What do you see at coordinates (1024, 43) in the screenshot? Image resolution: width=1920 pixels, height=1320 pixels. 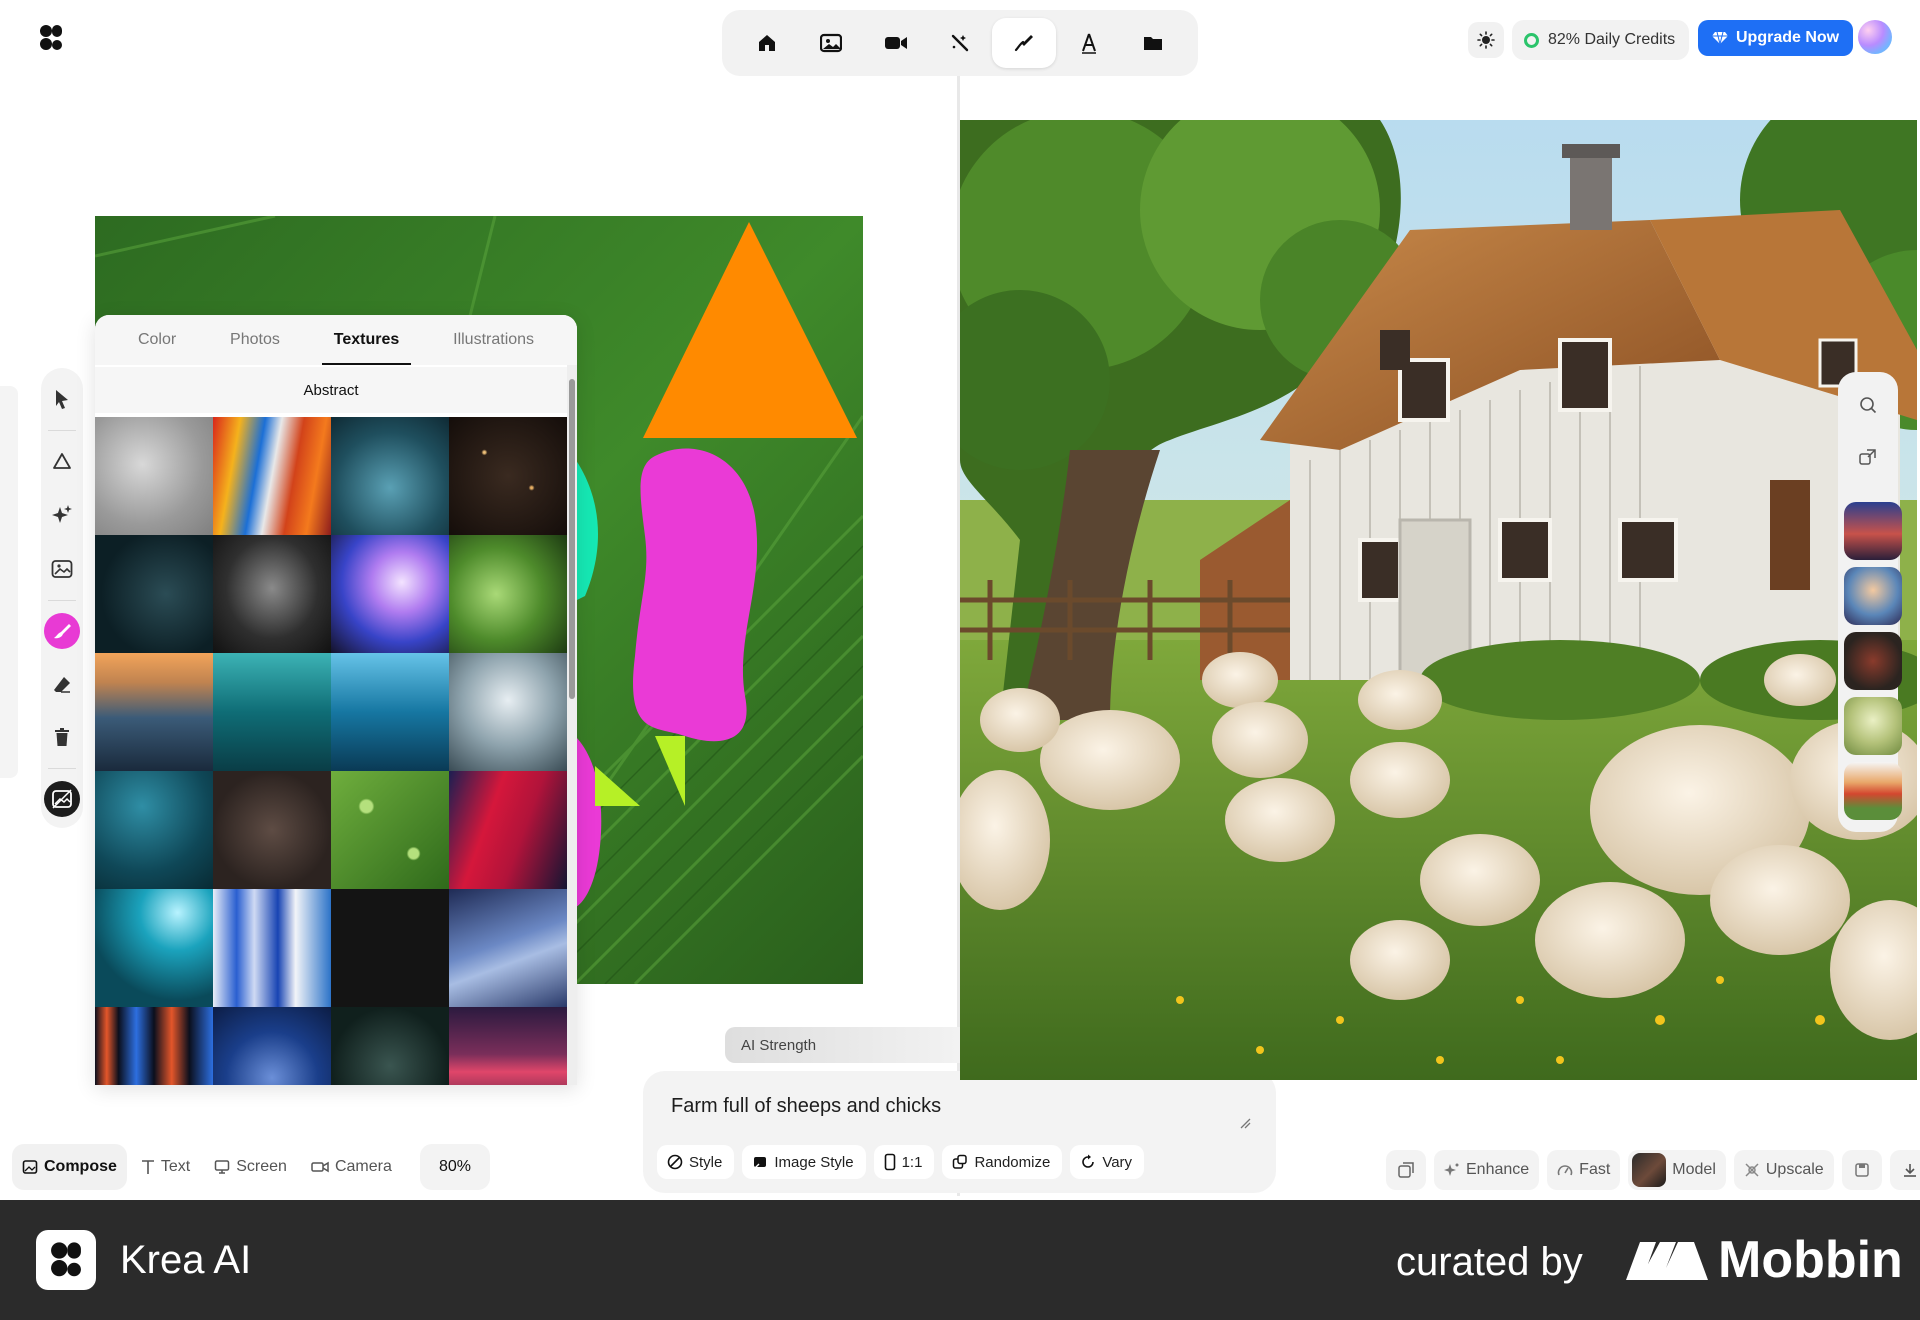 I see `realtime-draw-button` at bounding box center [1024, 43].